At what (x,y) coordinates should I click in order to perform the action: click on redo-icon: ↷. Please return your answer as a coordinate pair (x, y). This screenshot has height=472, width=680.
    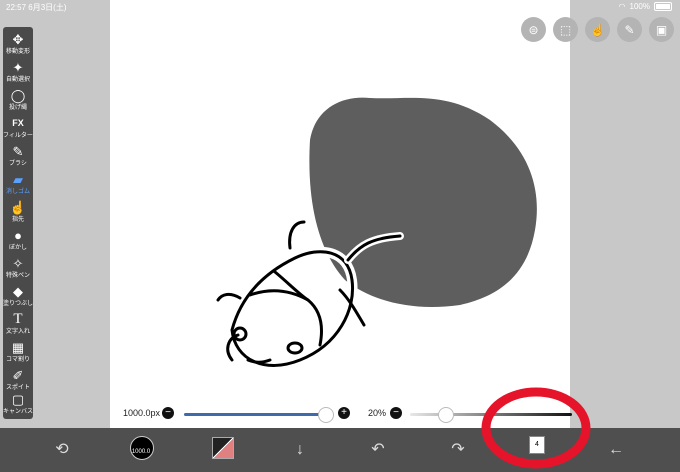
    Looking at the image, I should click on (458, 449).